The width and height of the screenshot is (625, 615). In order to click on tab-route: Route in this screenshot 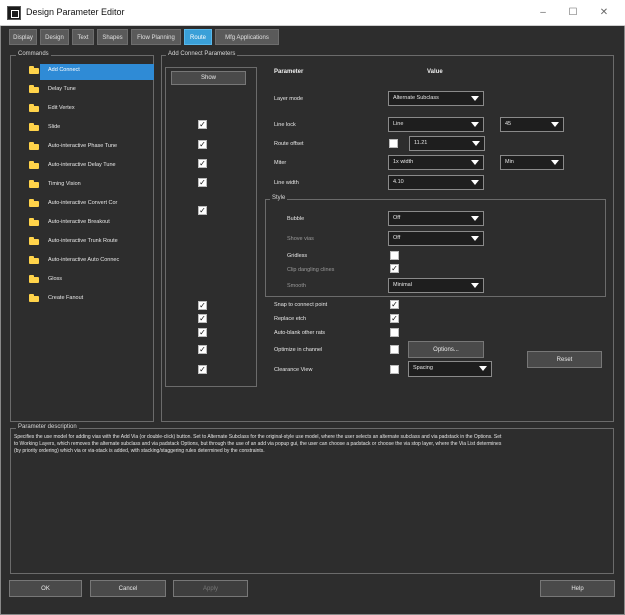, I will do `click(198, 37)`.